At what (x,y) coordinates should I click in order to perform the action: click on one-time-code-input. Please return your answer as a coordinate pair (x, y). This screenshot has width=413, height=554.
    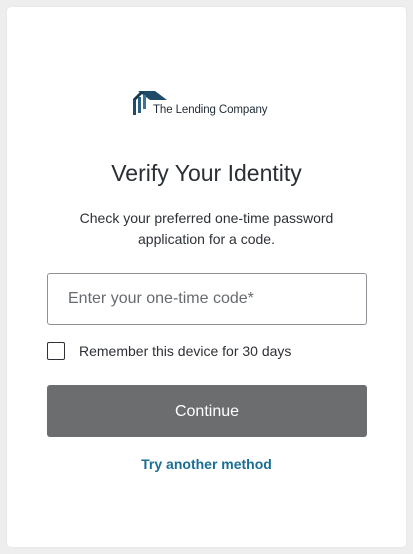
    Looking at the image, I should click on (207, 299).